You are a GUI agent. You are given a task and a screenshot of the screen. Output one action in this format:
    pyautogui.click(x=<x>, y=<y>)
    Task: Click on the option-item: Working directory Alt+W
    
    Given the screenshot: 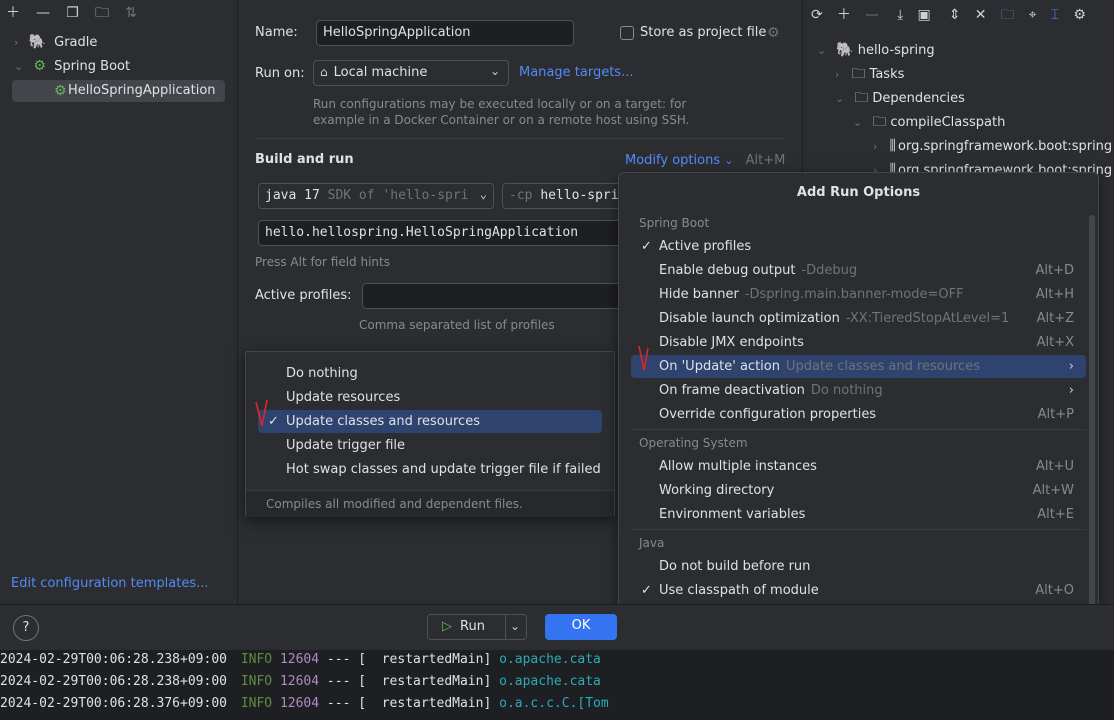 What is the action you would take?
    pyautogui.click(x=858, y=490)
    